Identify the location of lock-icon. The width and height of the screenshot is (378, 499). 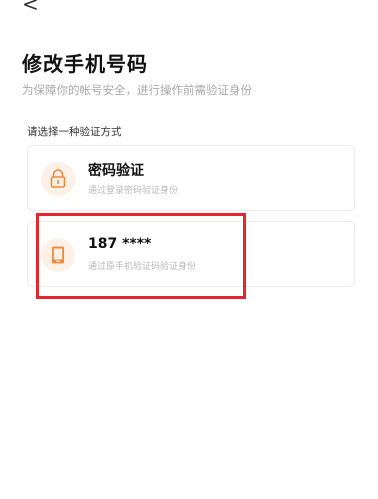
(58, 179).